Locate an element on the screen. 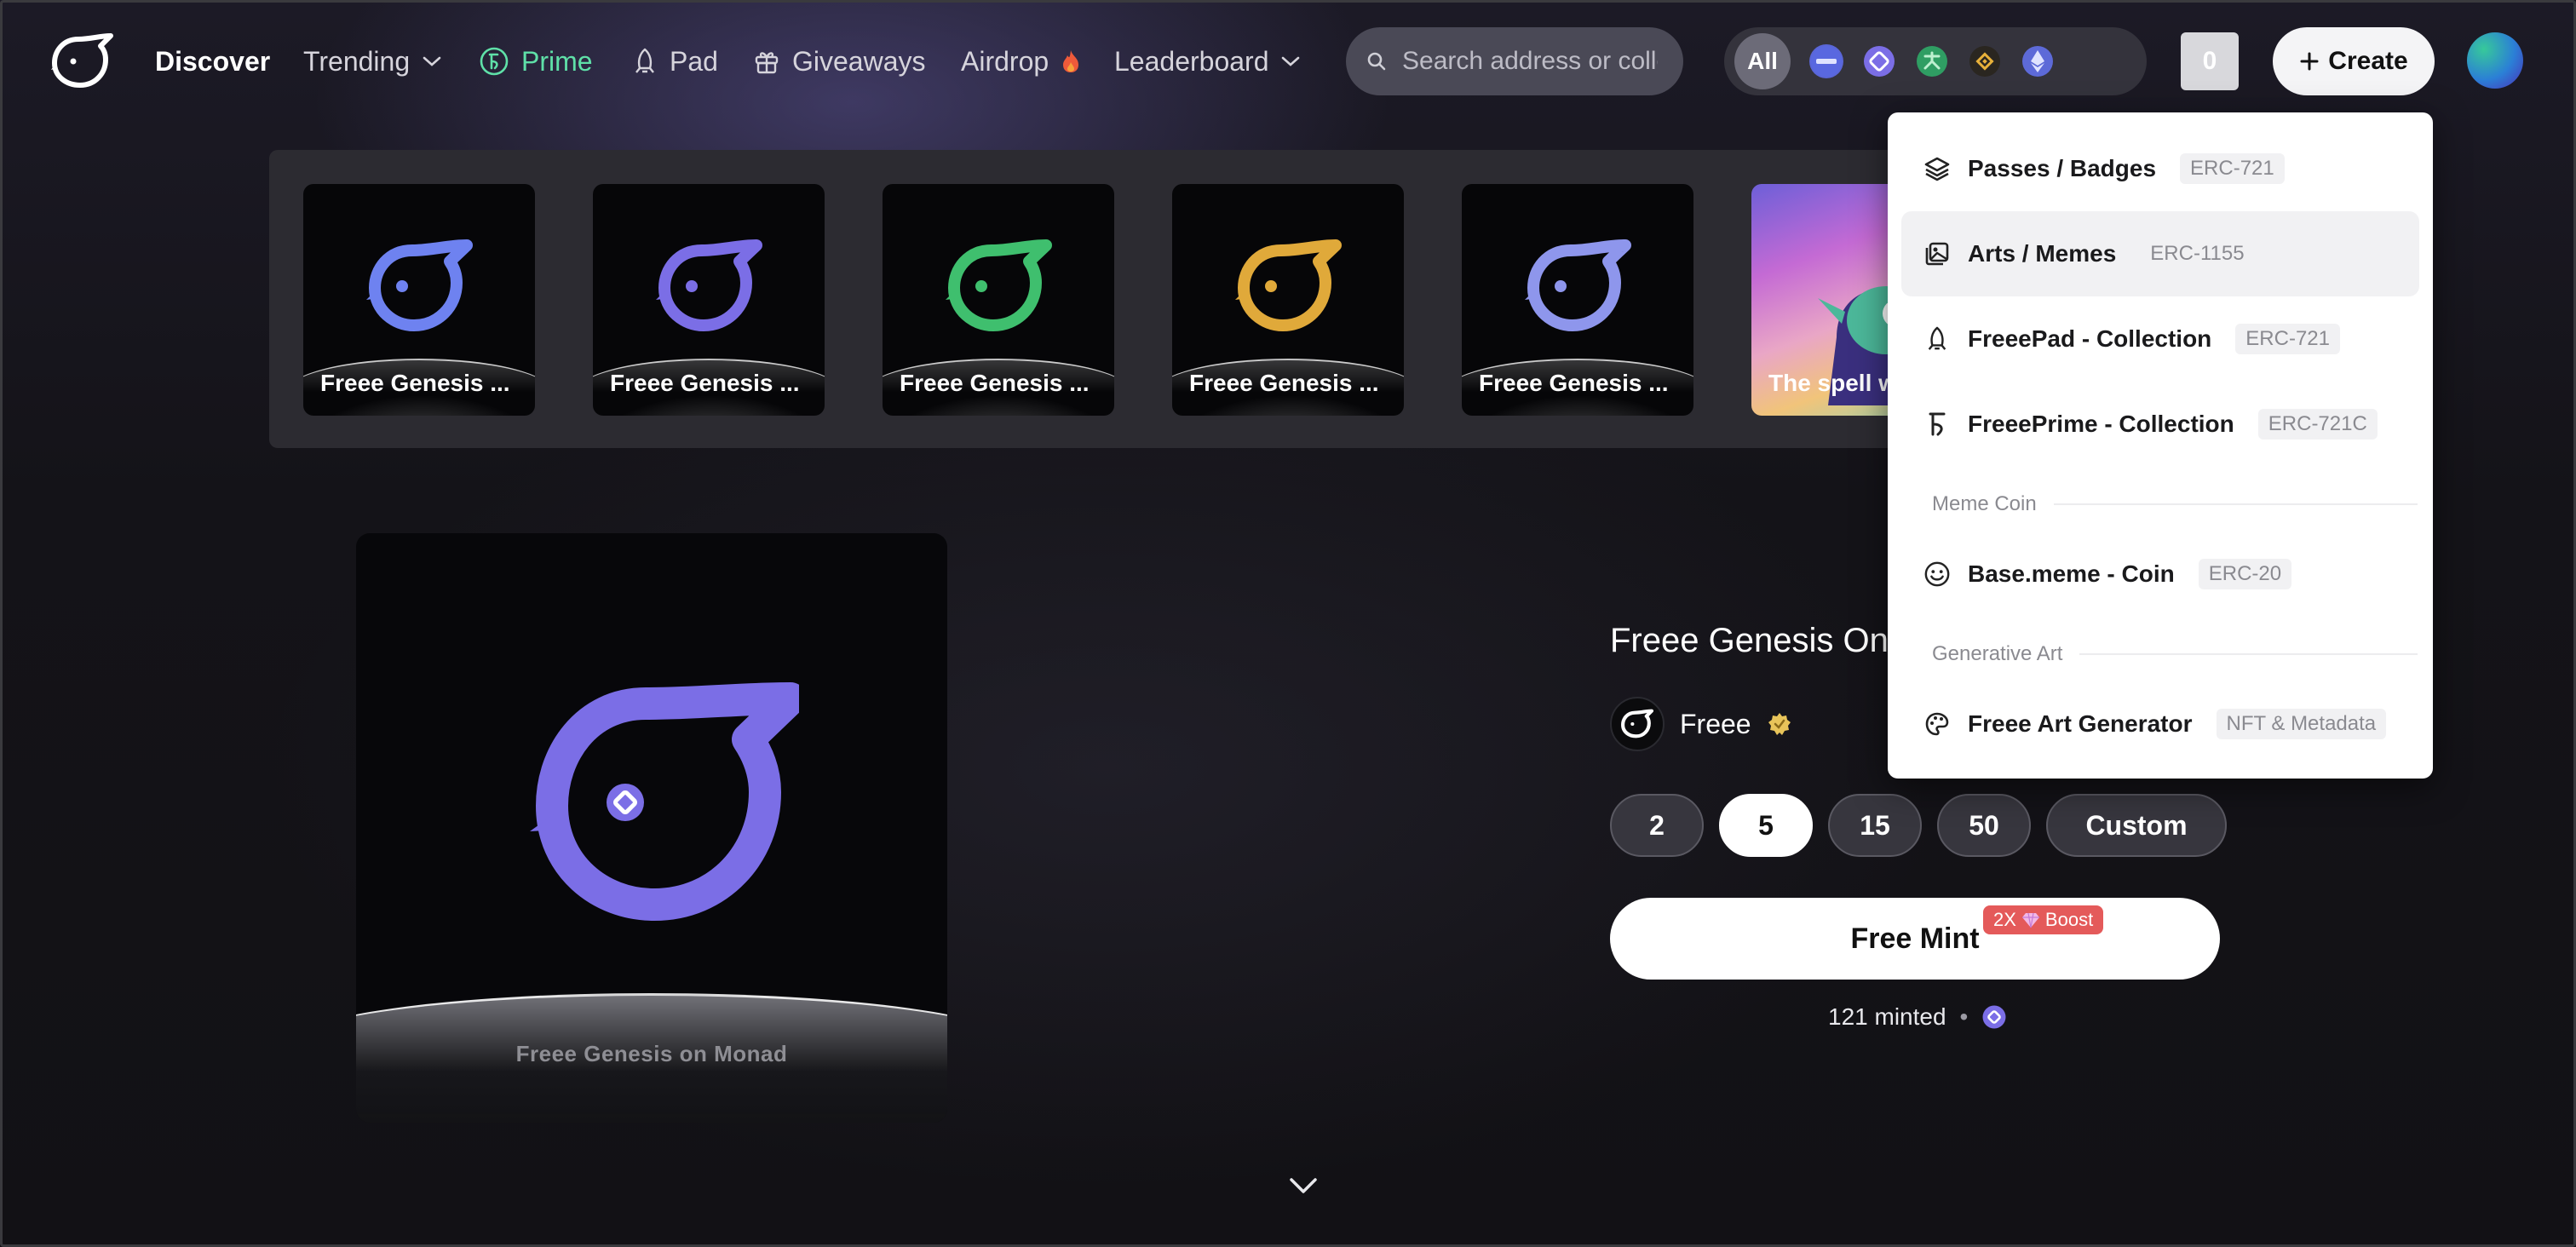 This screenshot has height=1247, width=2576. menu-section-label: Meme Coin is located at coordinates (1985, 504).